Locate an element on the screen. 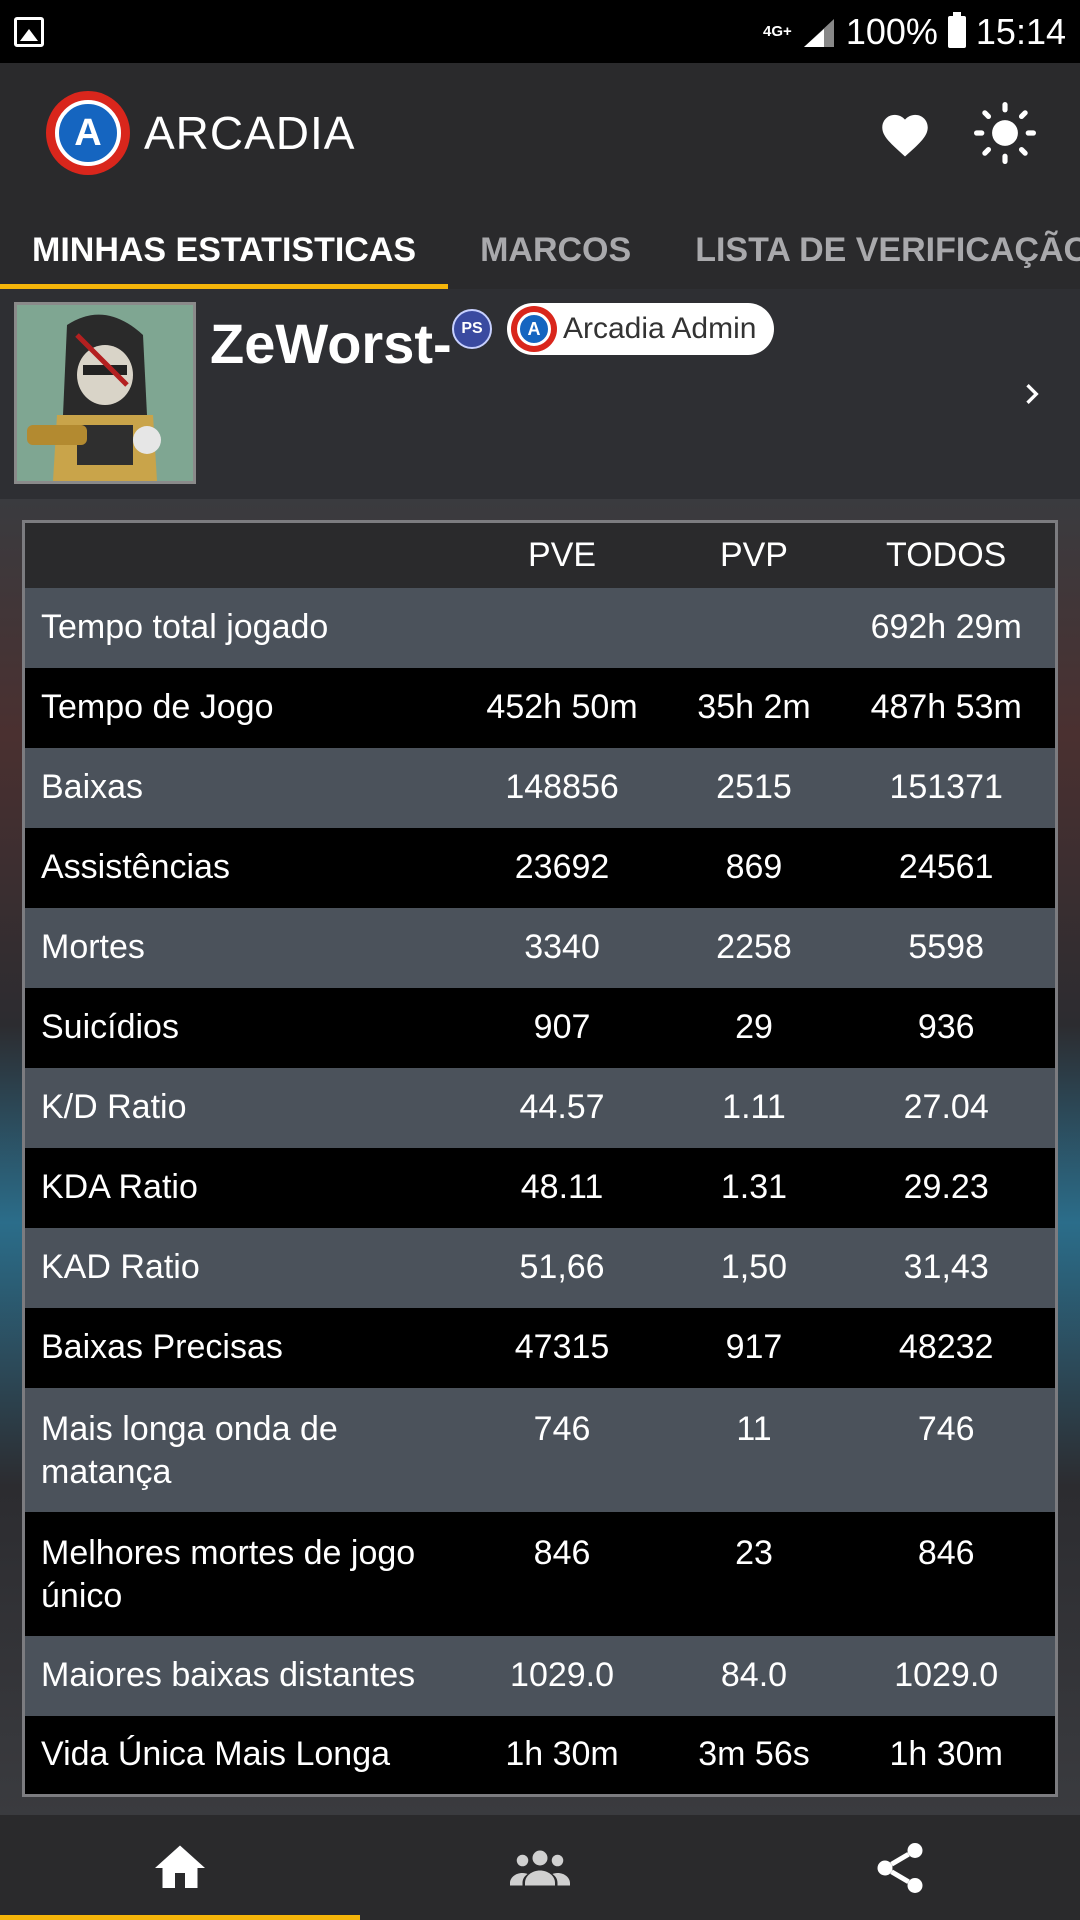  table-row: Tempo de Jogo 452h 50m 35h 2m 487h 53m is located at coordinates (540, 707).